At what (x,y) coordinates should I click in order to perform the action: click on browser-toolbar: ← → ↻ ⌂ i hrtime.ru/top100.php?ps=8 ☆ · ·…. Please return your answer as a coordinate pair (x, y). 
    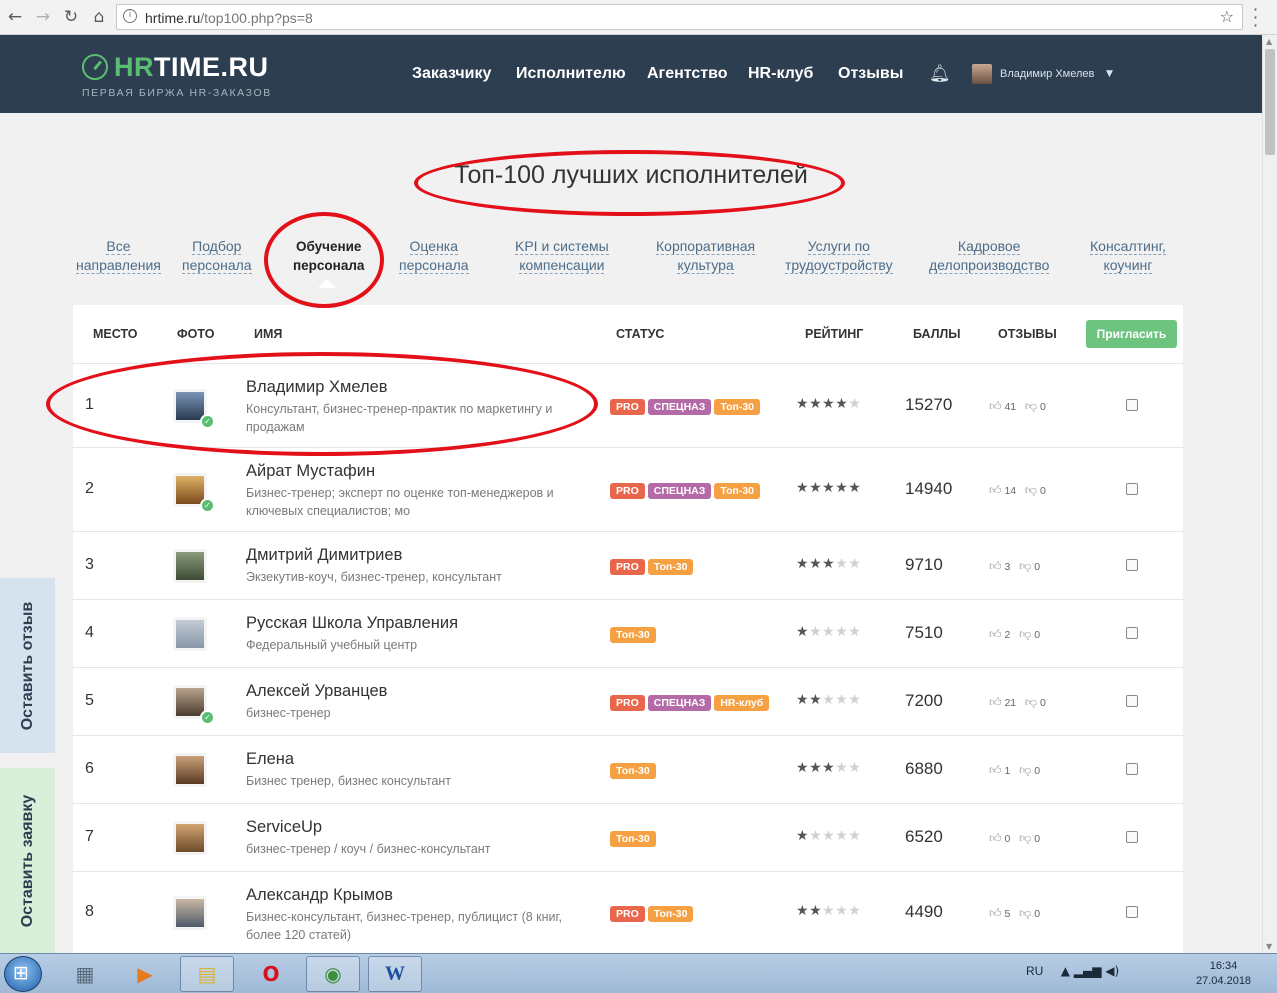
    Looking at the image, I should click on (638, 17).